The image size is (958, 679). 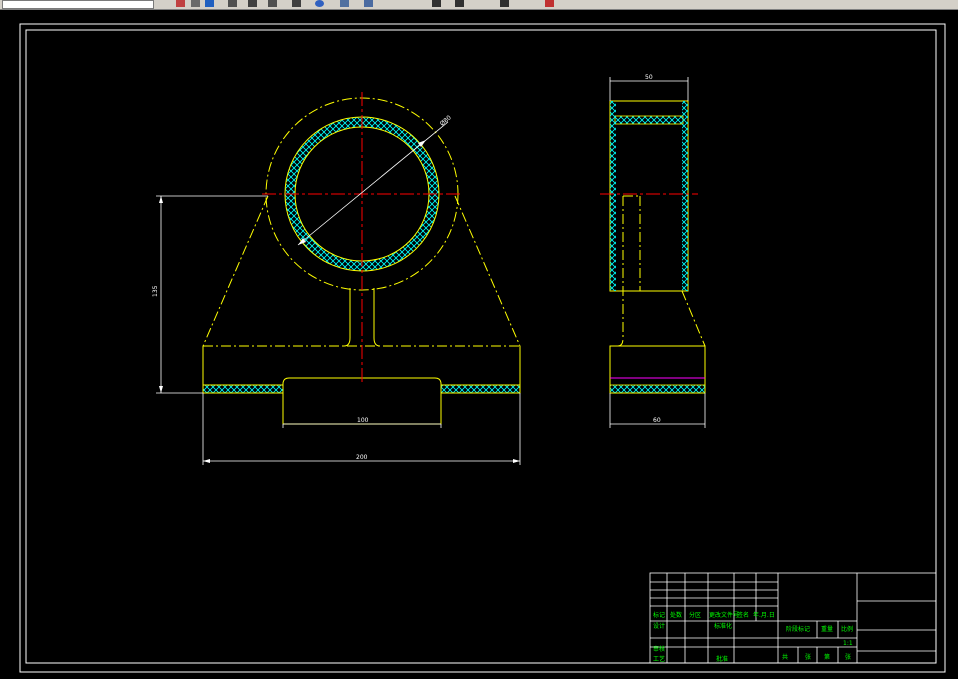 I want to click on tb-sheet-2: 第, so click(x=827, y=657).